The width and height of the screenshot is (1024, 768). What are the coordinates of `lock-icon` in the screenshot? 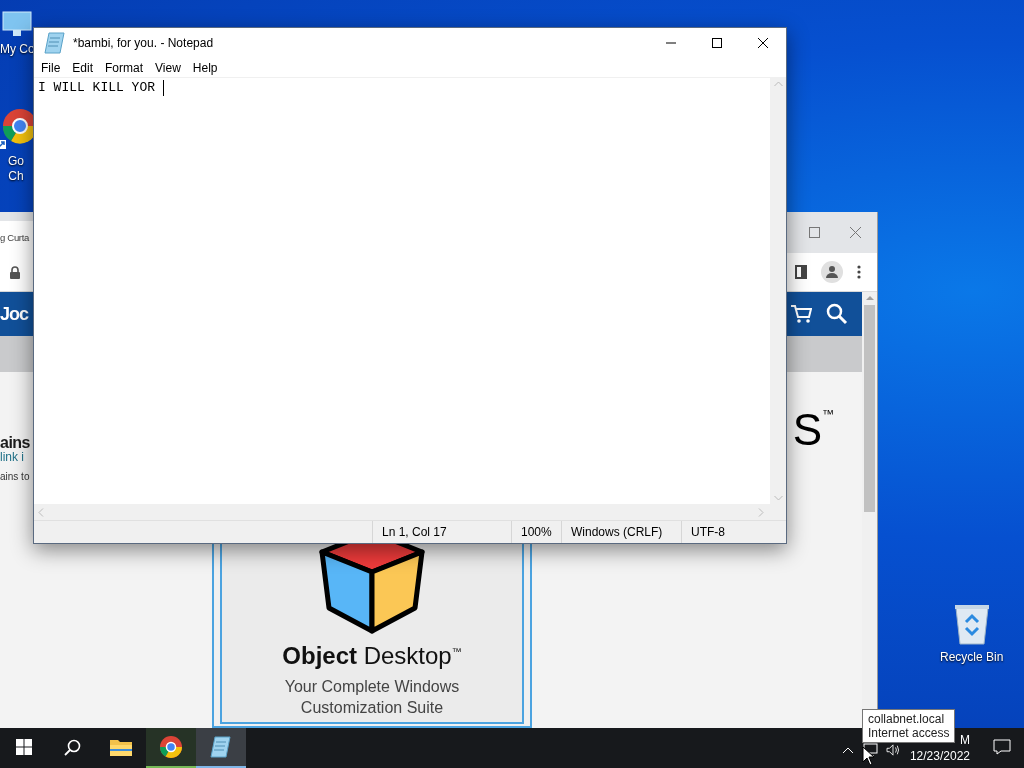 It's located at (15, 272).